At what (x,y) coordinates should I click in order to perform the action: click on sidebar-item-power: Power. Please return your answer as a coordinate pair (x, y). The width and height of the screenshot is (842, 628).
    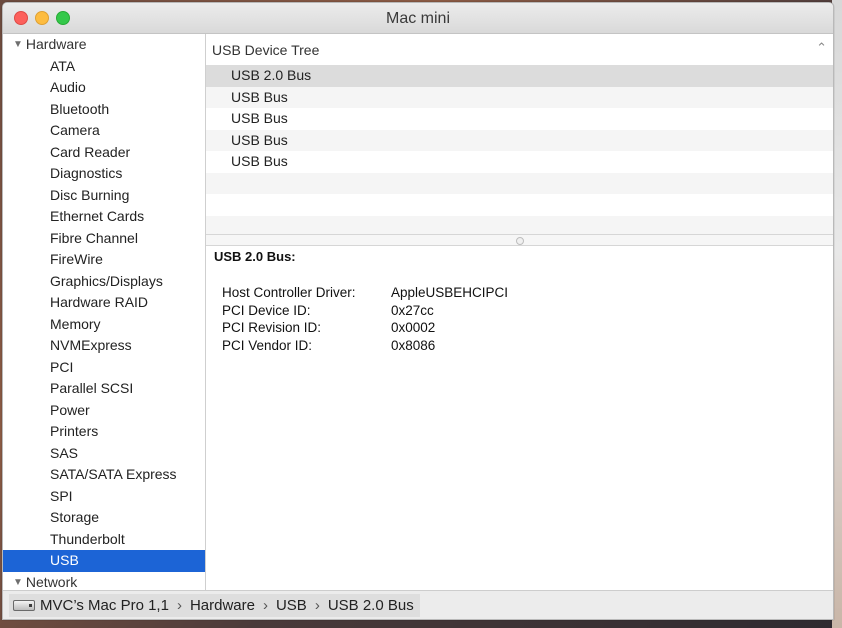
    Looking at the image, I should click on (104, 411).